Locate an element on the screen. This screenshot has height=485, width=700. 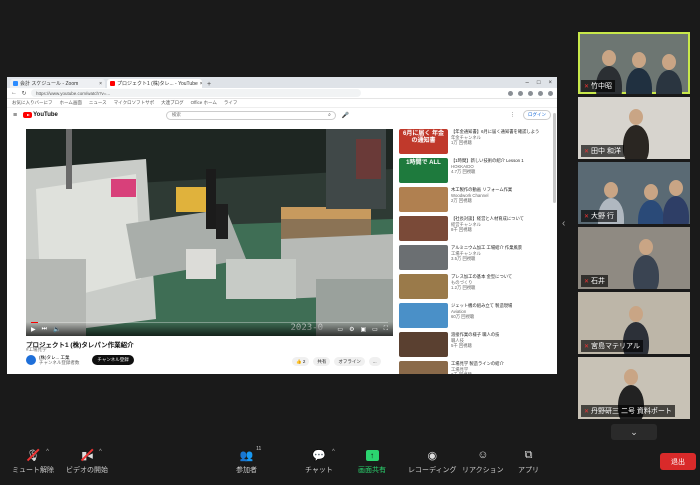
recommended-video-title: 【社長対談】経営と人材育成について is located at coordinates (487, 219).